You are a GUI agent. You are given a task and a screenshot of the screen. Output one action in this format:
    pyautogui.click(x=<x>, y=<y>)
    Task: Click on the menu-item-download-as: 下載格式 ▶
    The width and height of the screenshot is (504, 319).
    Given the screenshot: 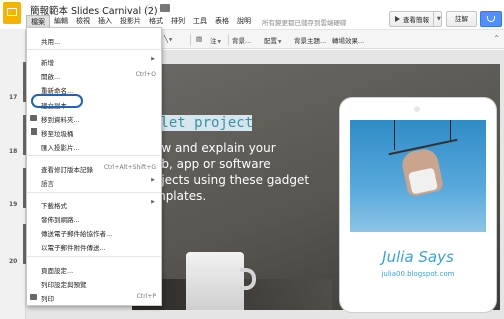 What is the action you would take?
    pyautogui.click(x=94, y=204)
    